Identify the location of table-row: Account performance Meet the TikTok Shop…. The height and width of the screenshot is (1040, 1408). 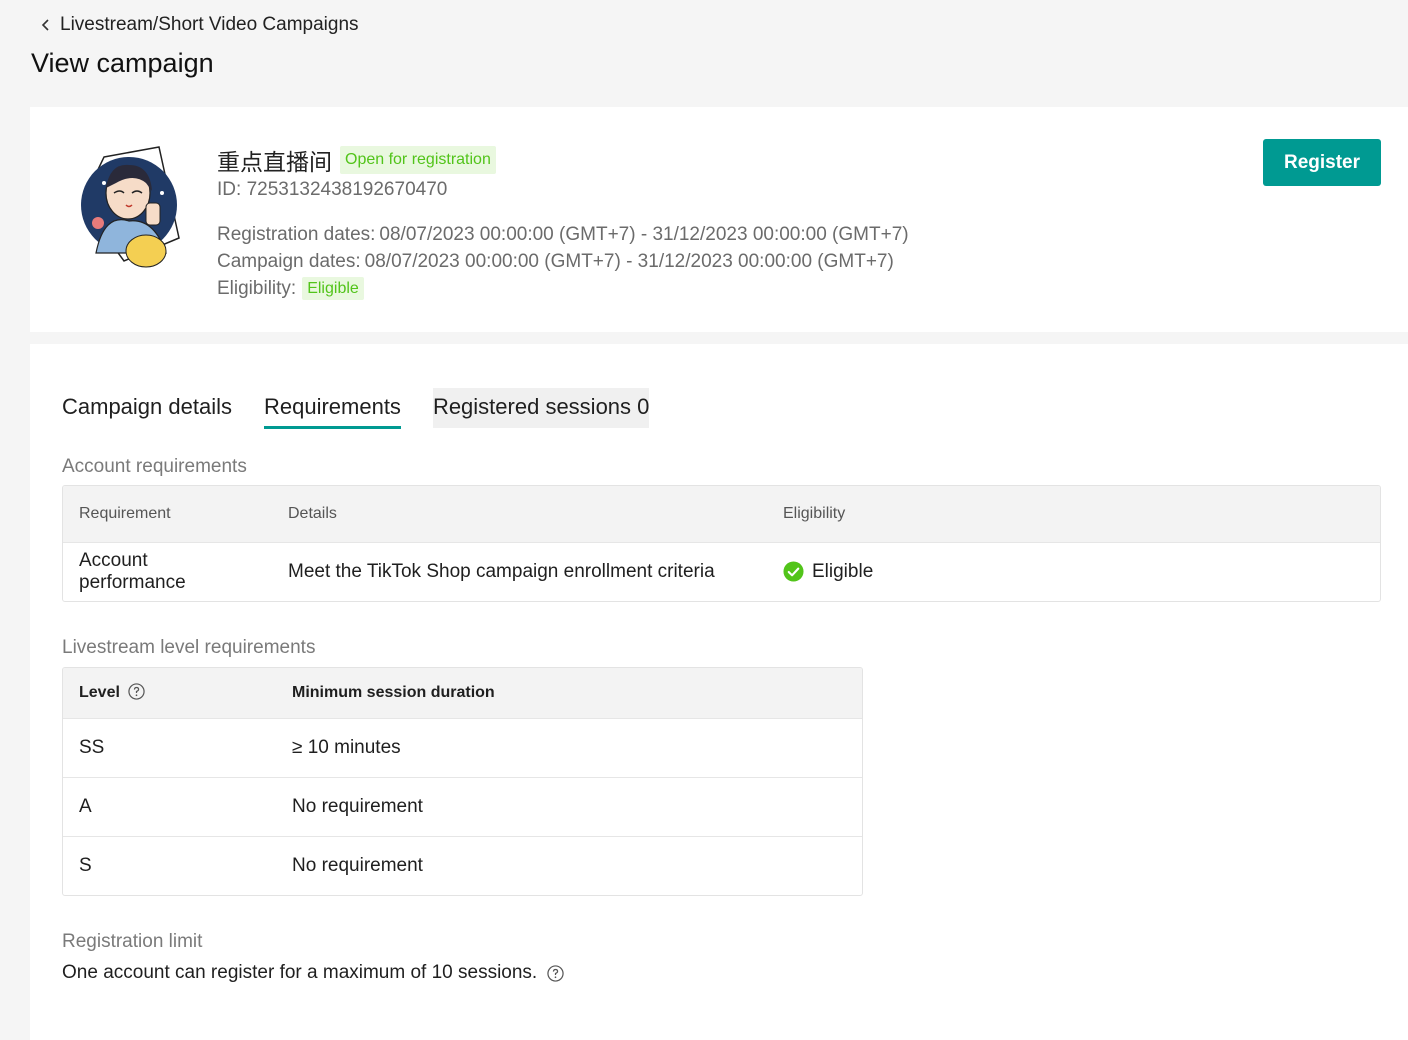
(721, 571).